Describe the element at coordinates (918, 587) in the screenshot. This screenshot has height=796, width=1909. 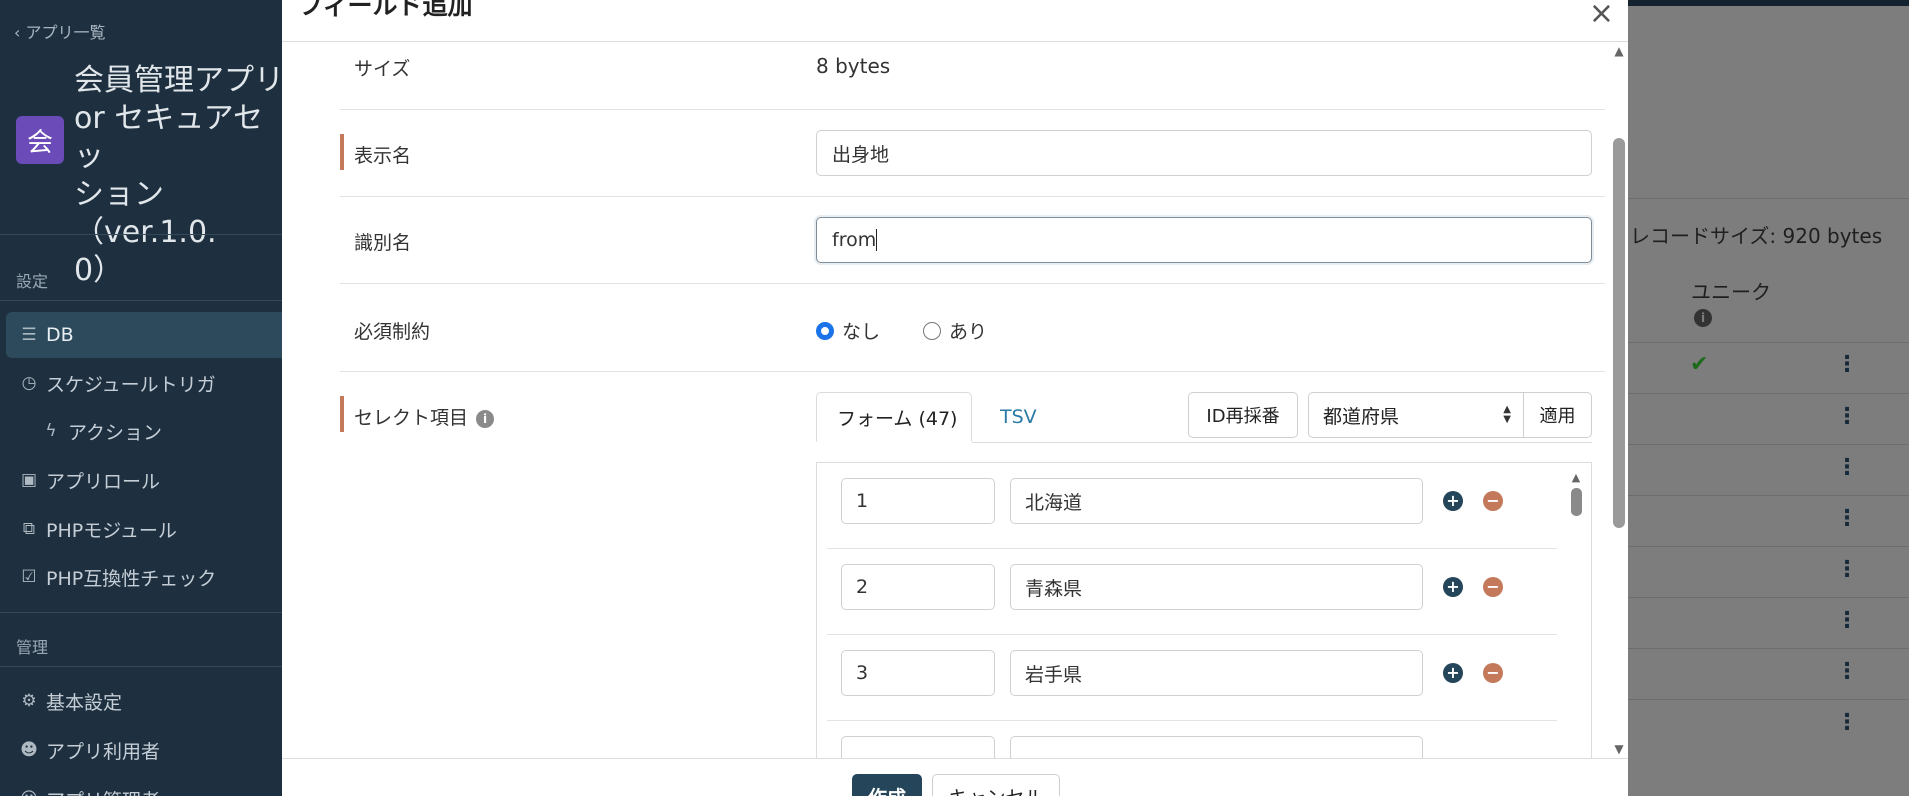
I see `option-id-input: 2` at that location.